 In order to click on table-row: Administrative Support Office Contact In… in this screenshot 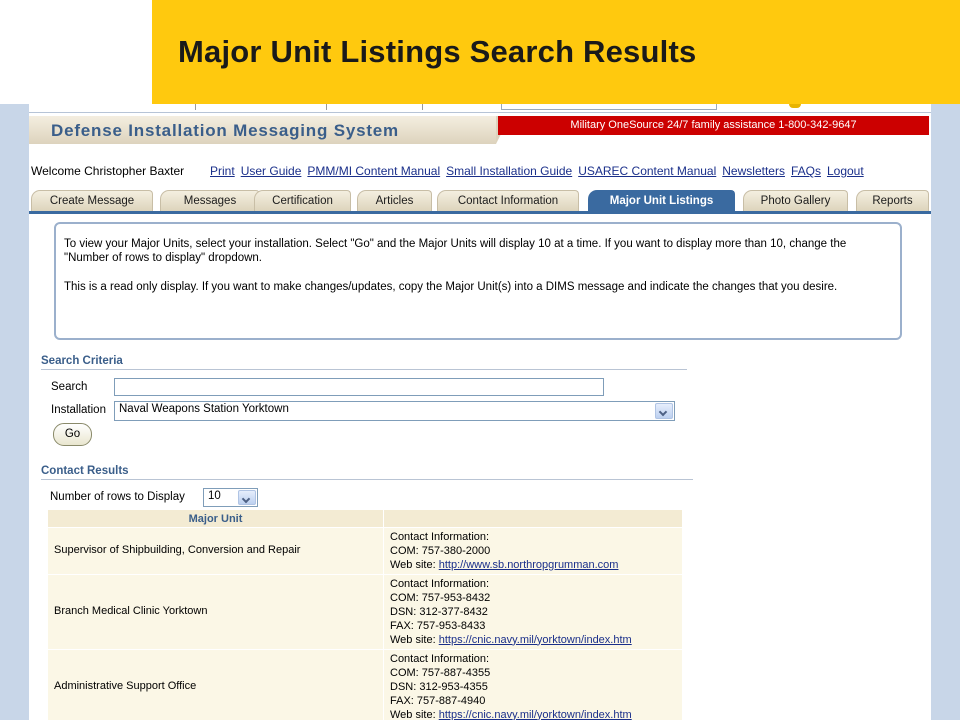, I will do `click(365, 684)`.